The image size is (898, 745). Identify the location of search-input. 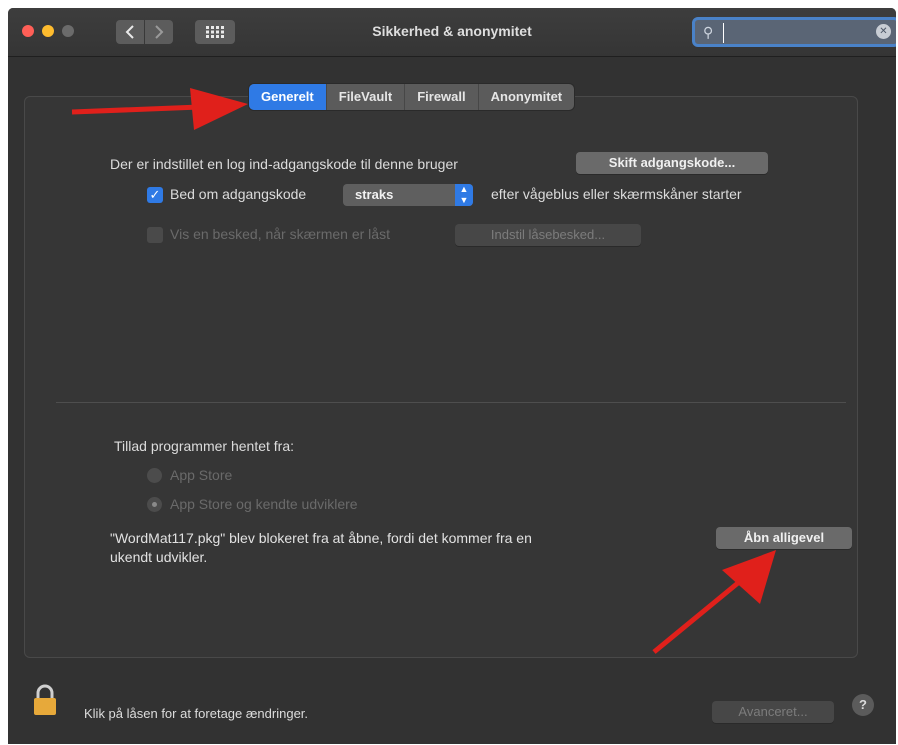
(801, 33).